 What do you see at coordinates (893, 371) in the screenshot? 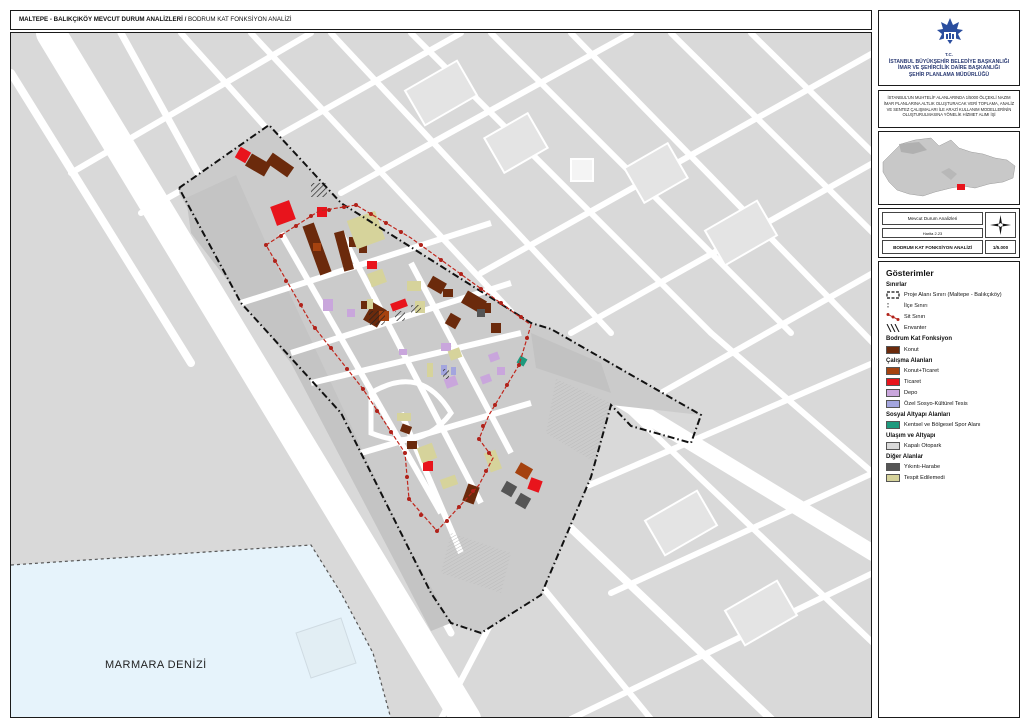
I see `konut-ticaret-swatch` at bounding box center [893, 371].